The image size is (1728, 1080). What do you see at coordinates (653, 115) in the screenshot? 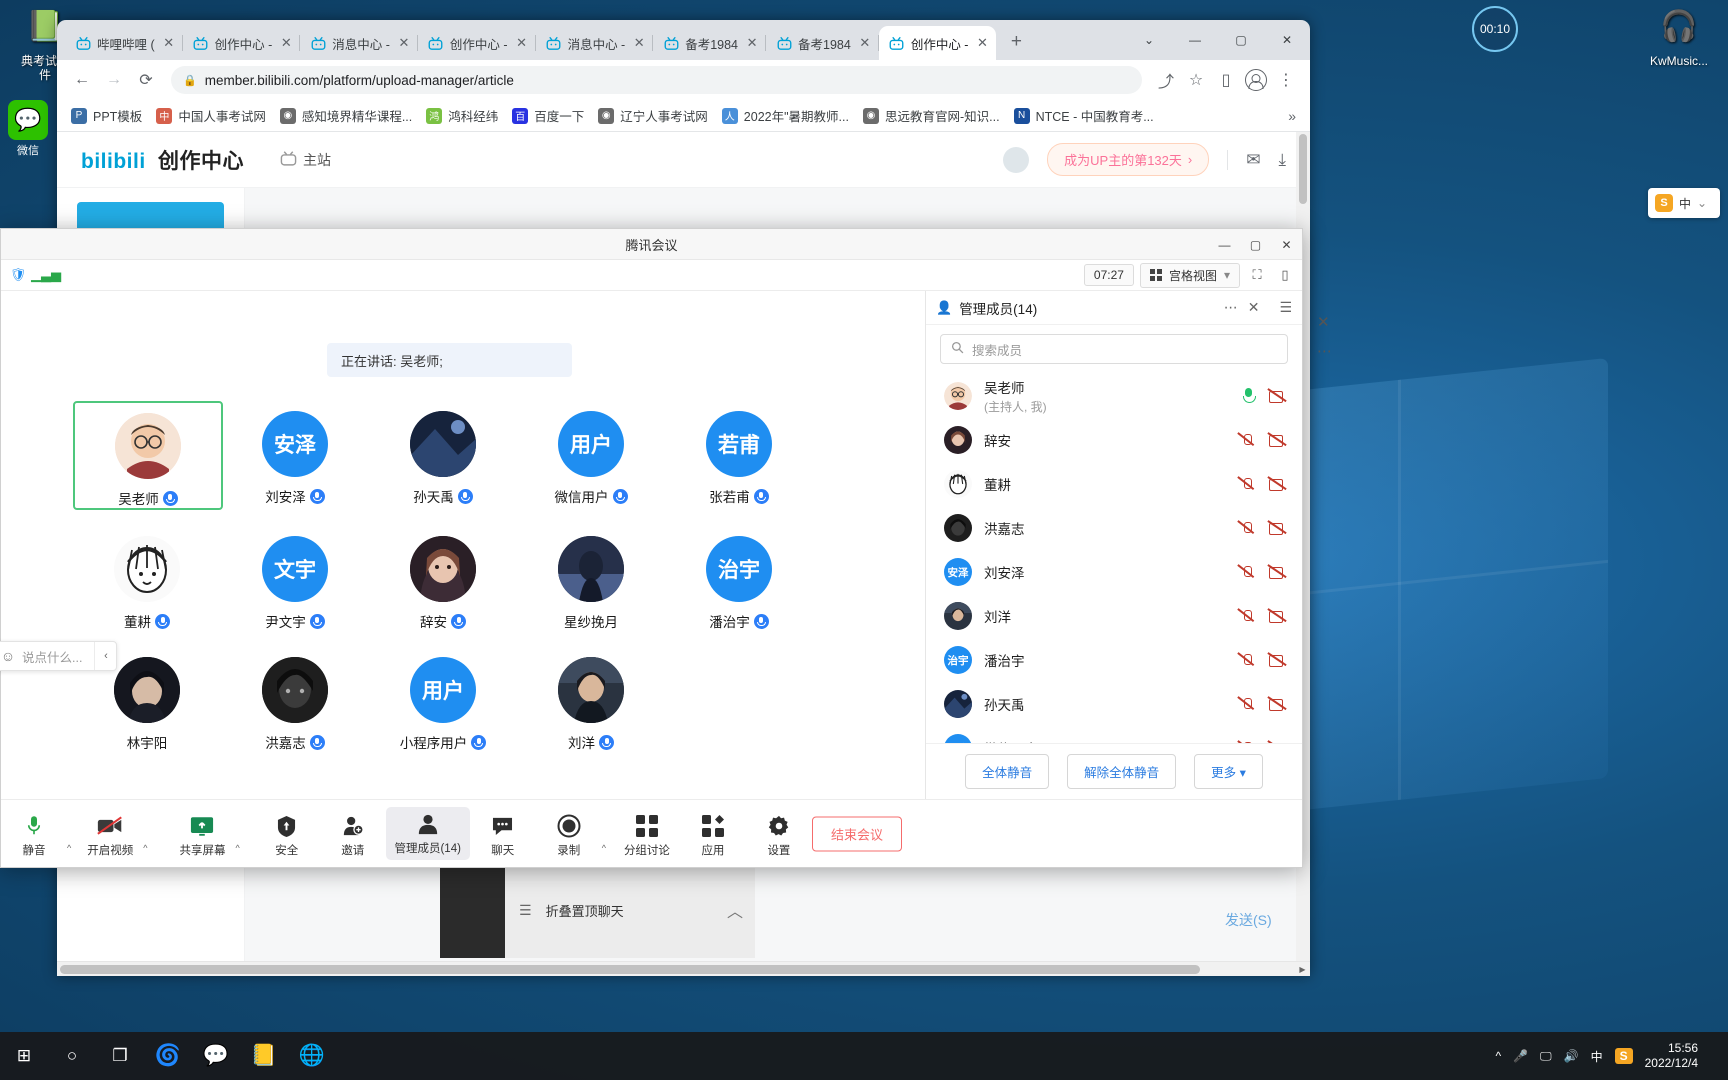
I see `bookmark-5: ◉ 辽宁人事考试网` at bounding box center [653, 115].